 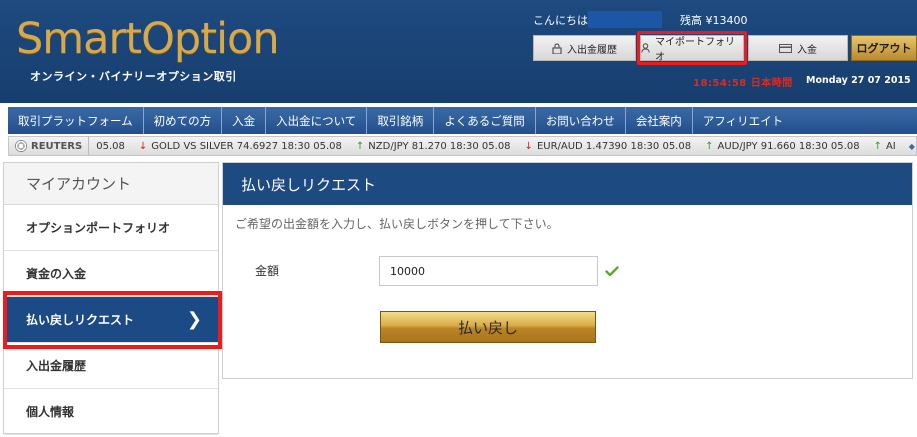 I want to click on user-icon, so click(x=645, y=48).